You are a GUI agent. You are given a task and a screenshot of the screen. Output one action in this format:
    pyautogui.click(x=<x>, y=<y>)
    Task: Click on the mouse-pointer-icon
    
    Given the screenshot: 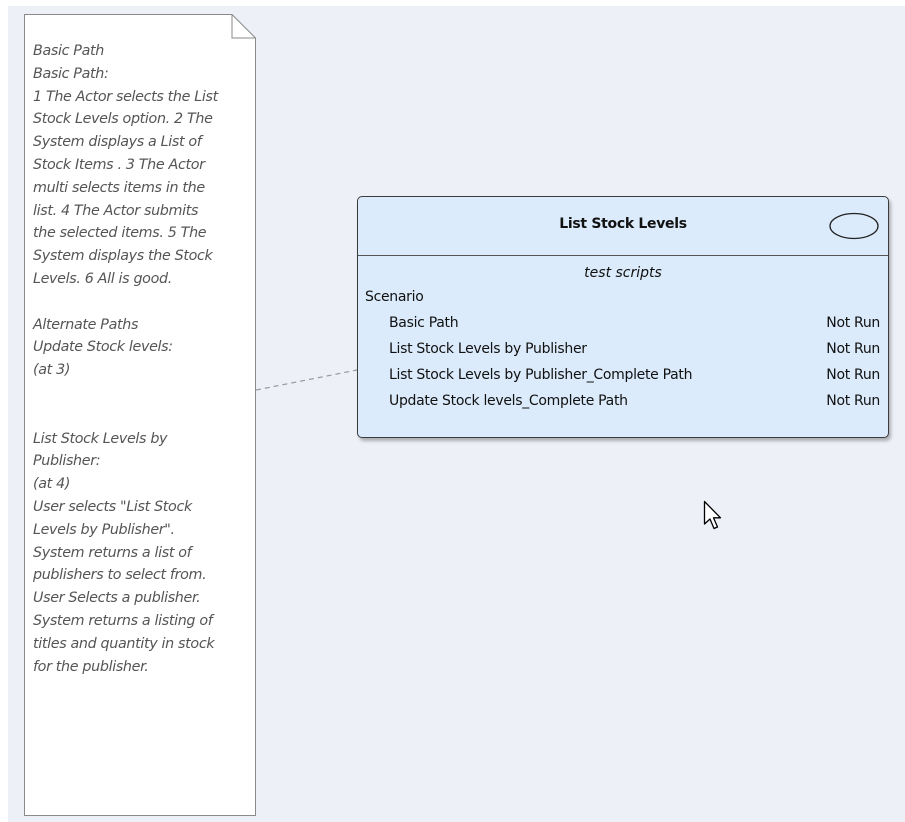 What is the action you would take?
    pyautogui.click(x=712, y=515)
    